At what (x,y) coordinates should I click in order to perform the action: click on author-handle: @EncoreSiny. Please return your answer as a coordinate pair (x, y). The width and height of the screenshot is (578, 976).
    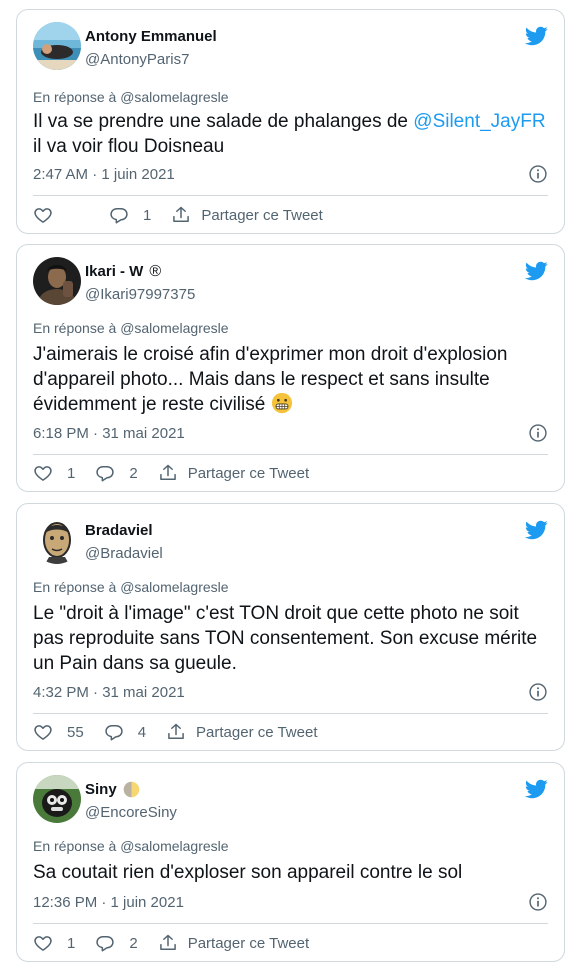
    Looking at the image, I should click on (131, 812).